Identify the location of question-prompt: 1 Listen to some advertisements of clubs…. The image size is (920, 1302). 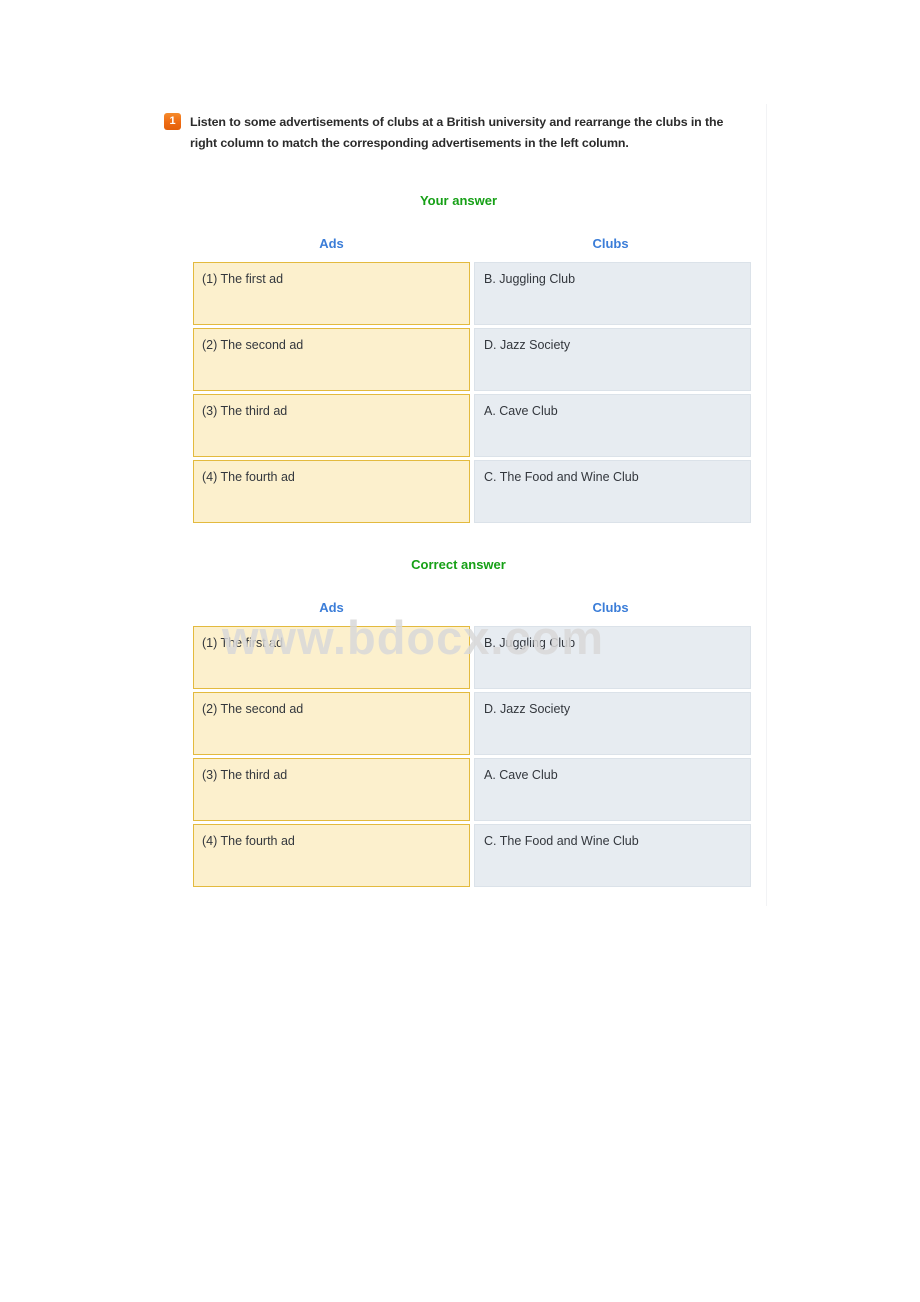
(444, 133).